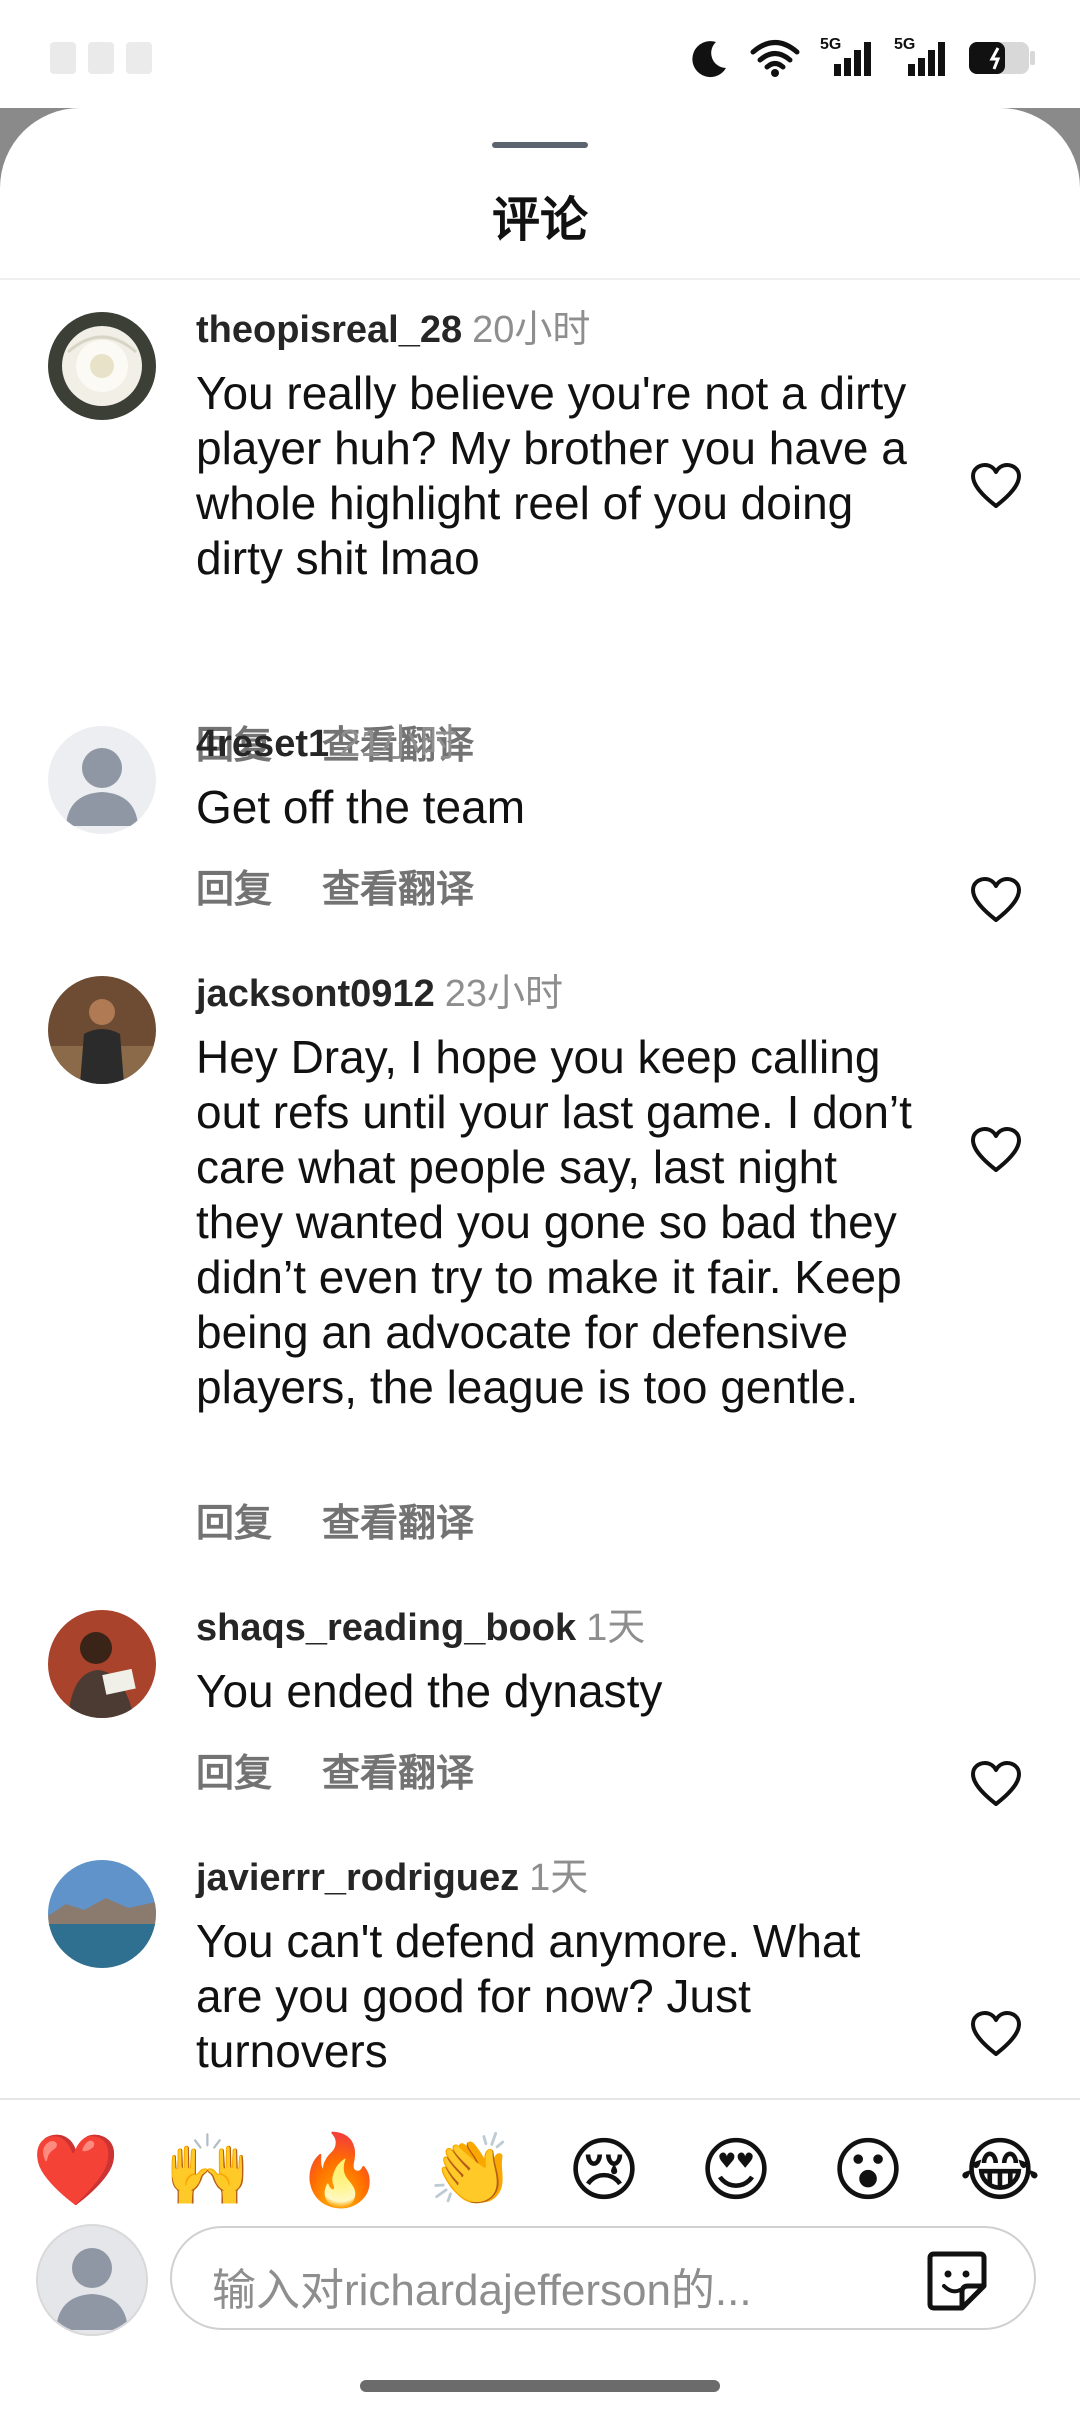  What do you see at coordinates (540, 279) in the screenshot?
I see `divider` at bounding box center [540, 279].